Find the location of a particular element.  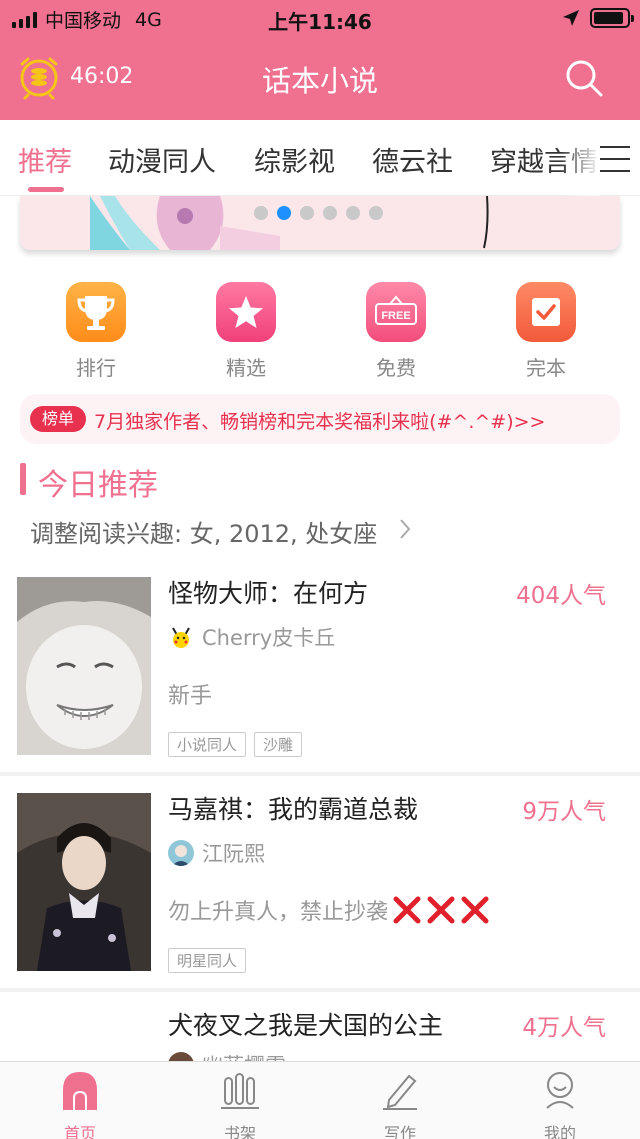

book-author: 江阮熙 is located at coordinates (216, 853).